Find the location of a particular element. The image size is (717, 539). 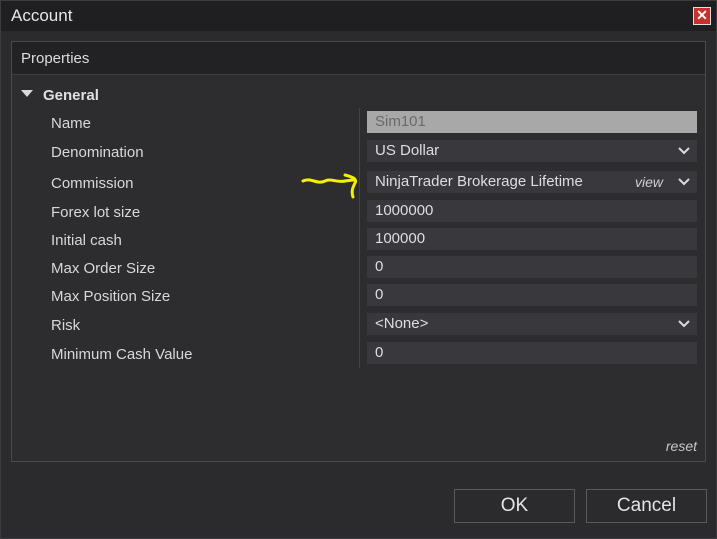

reset-link: reset is located at coordinates (681, 446).